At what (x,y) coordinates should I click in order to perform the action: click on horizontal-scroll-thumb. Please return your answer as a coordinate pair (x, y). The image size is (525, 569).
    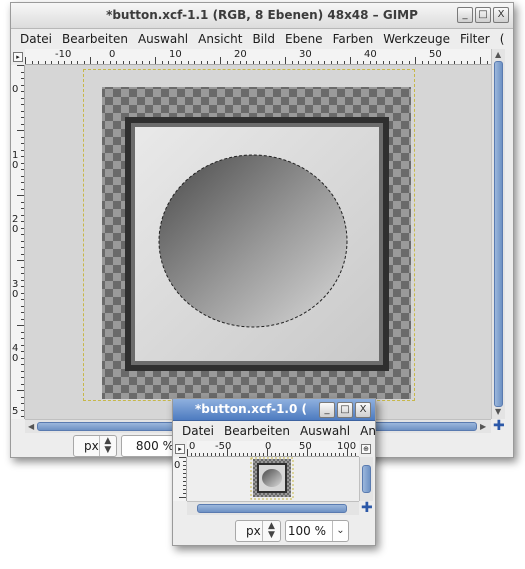
    Looking at the image, I should click on (272, 508).